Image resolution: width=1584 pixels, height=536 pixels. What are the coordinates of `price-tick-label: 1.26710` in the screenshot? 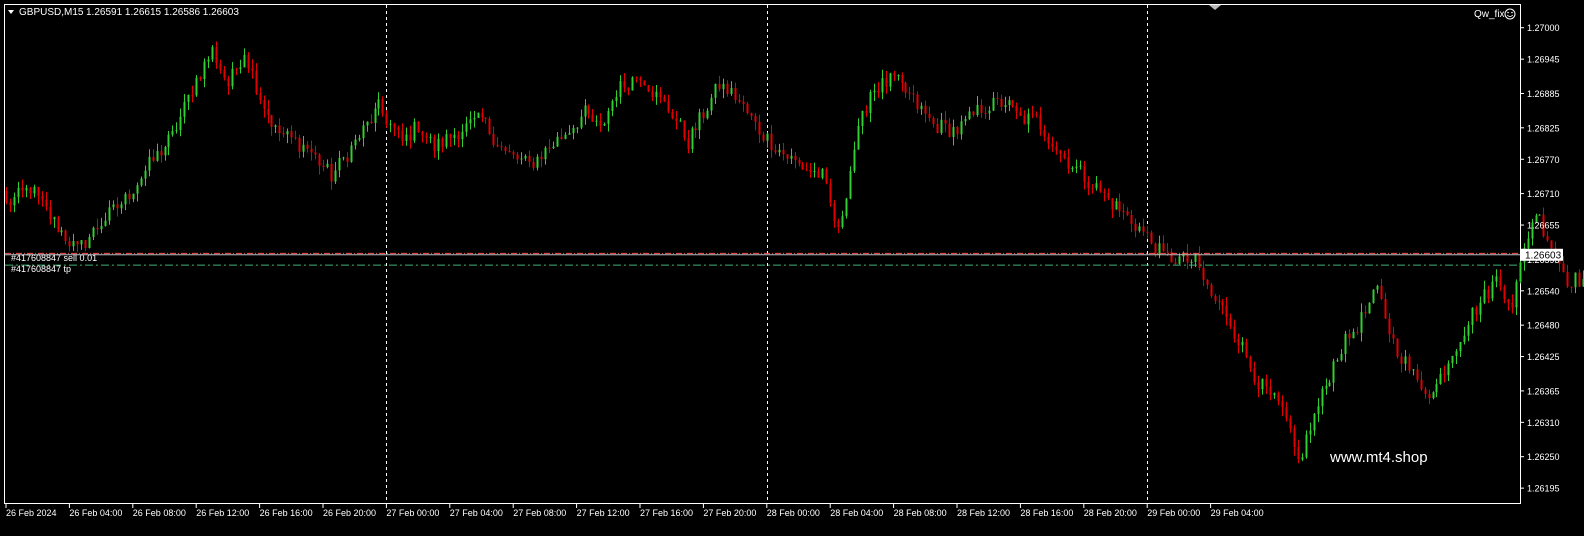 It's located at (1543, 194).